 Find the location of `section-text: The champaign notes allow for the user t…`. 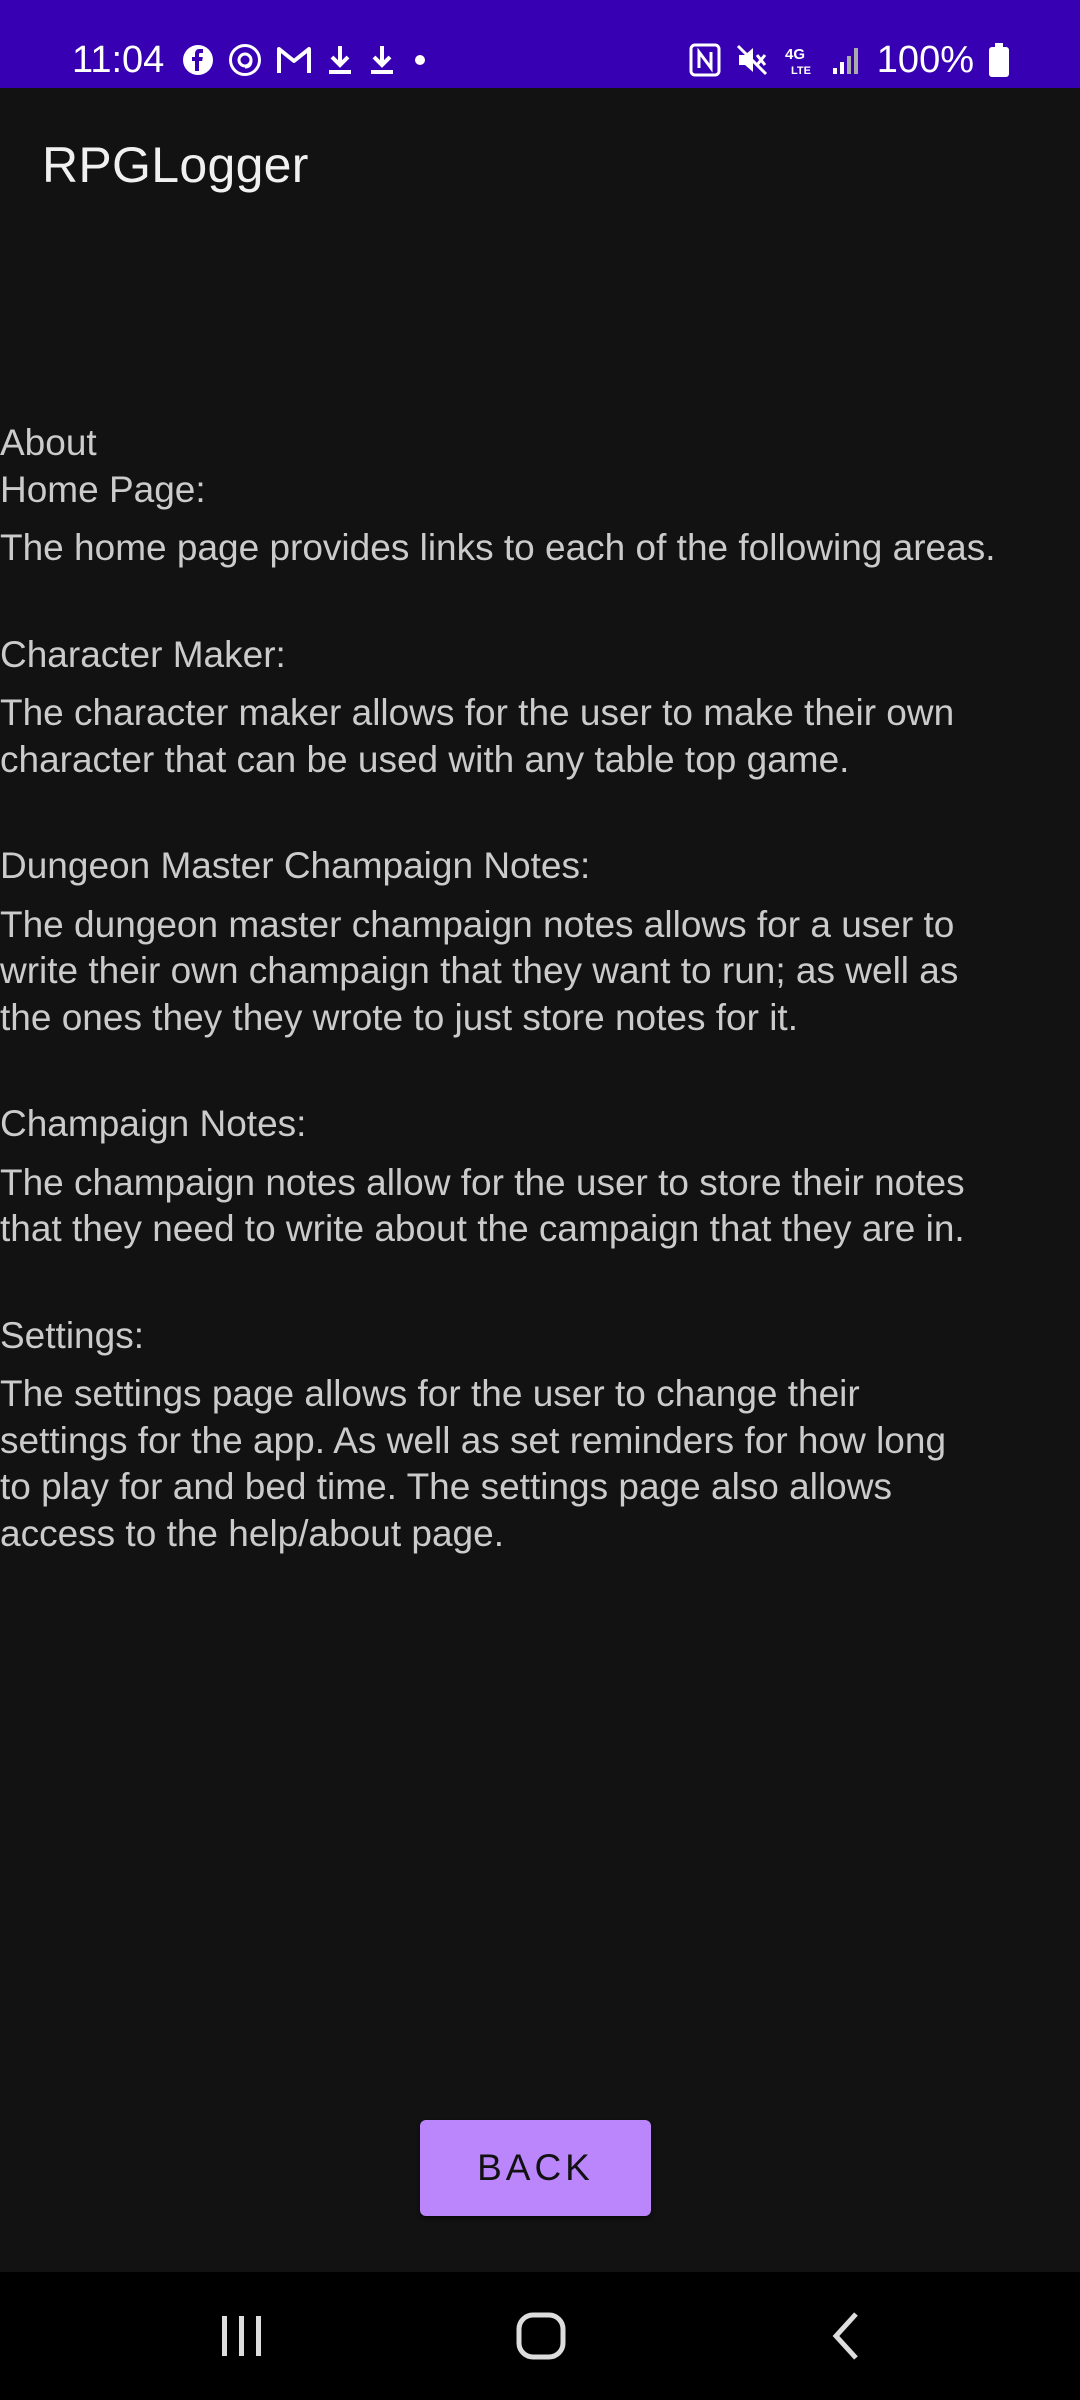

section-text: The champaign notes allow for the user t… is located at coordinates (482, 1182).